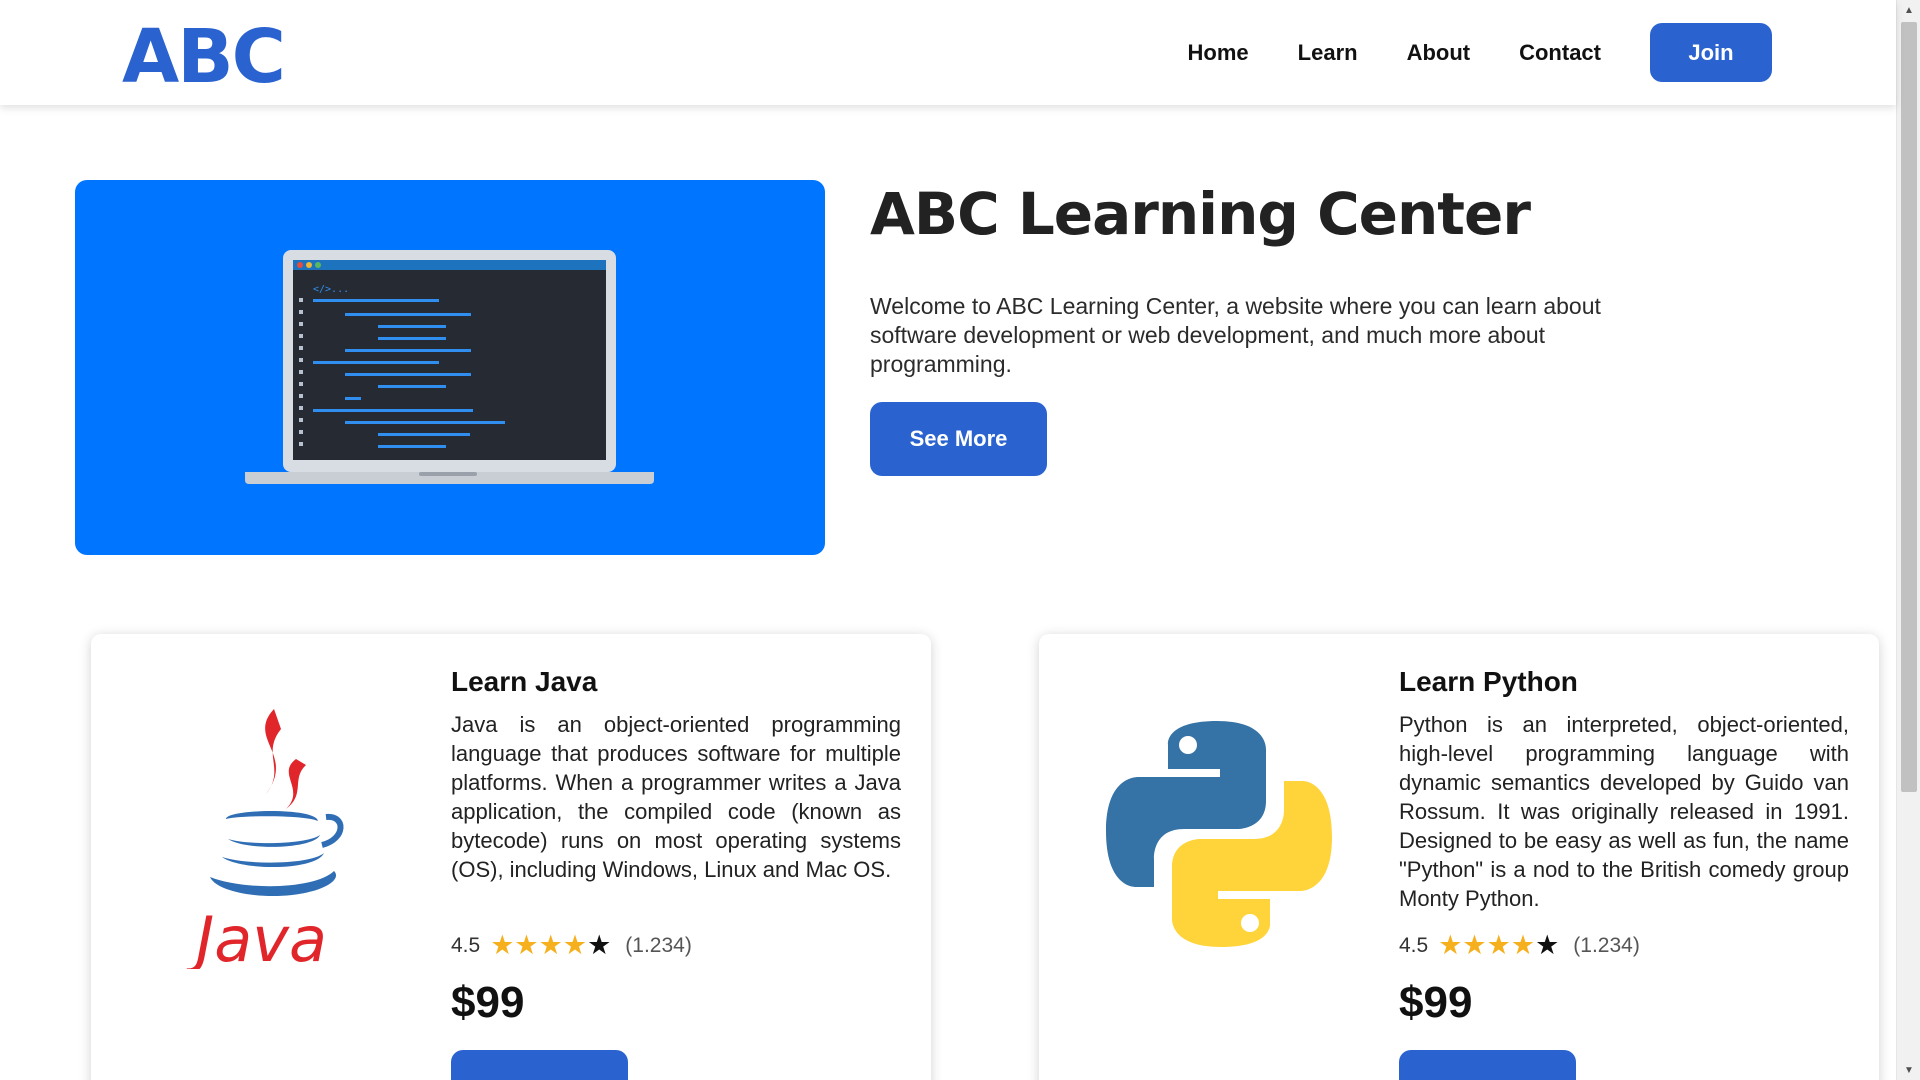  I want to click on python-icon, so click(1219, 834).